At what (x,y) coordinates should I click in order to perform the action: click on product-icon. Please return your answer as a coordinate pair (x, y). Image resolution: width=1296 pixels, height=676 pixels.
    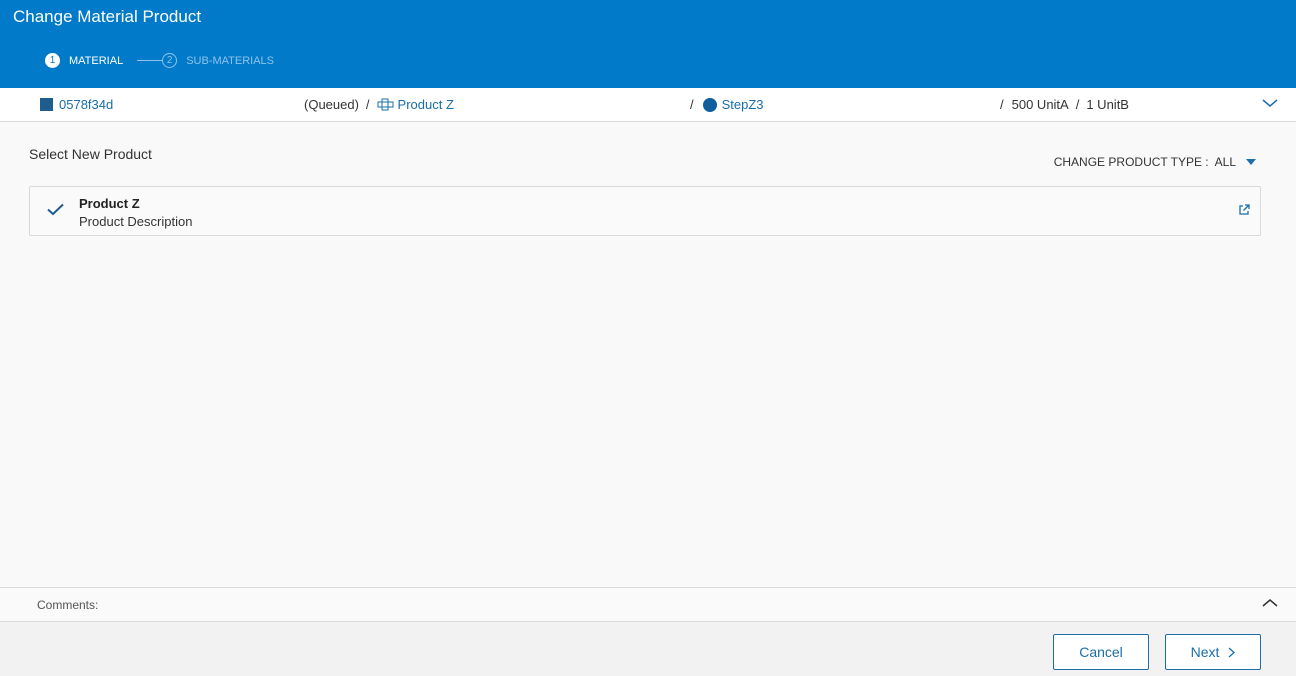
    Looking at the image, I should click on (385, 104).